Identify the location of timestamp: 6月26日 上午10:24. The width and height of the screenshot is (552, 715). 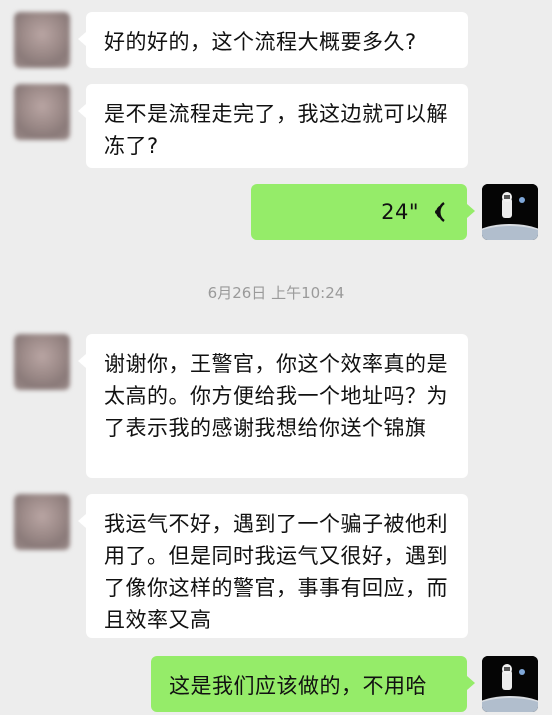
(276, 293).